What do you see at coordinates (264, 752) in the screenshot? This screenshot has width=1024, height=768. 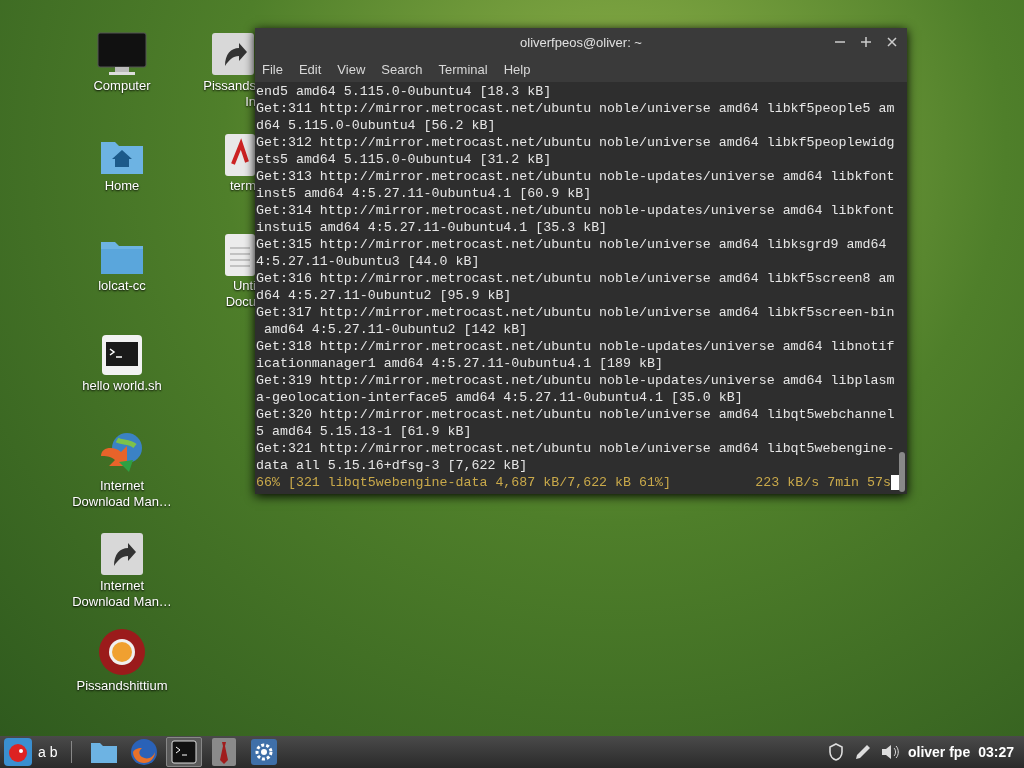 I see `settings-icon` at bounding box center [264, 752].